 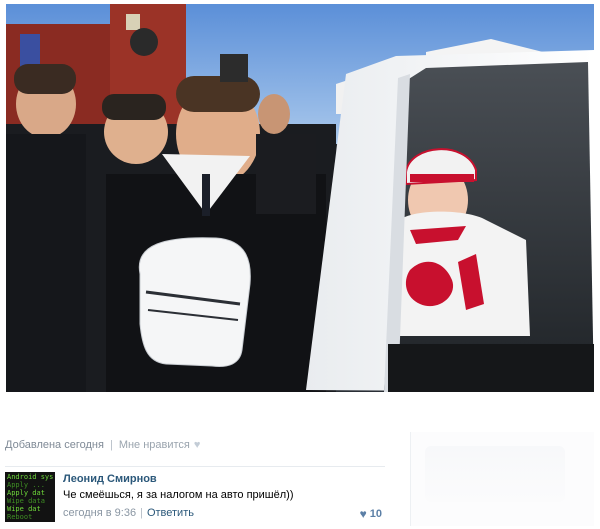 I want to click on comment-footer: сегодня в 9:36 | Ответить, so click(x=128, y=513).